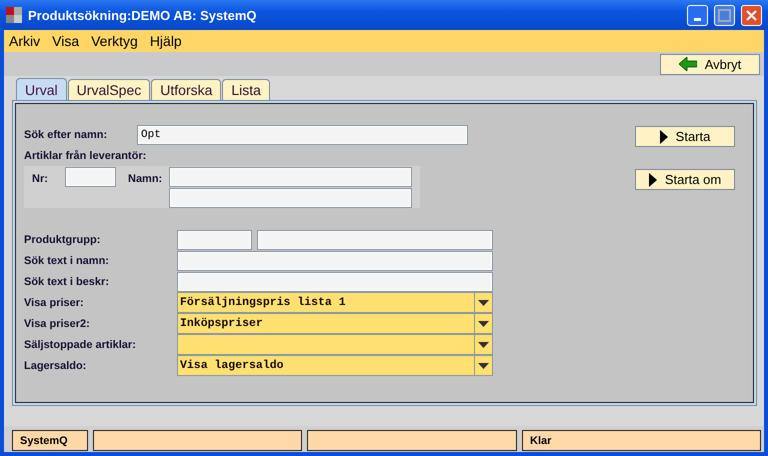  I want to click on menu-item: Arkiv, so click(24, 41).